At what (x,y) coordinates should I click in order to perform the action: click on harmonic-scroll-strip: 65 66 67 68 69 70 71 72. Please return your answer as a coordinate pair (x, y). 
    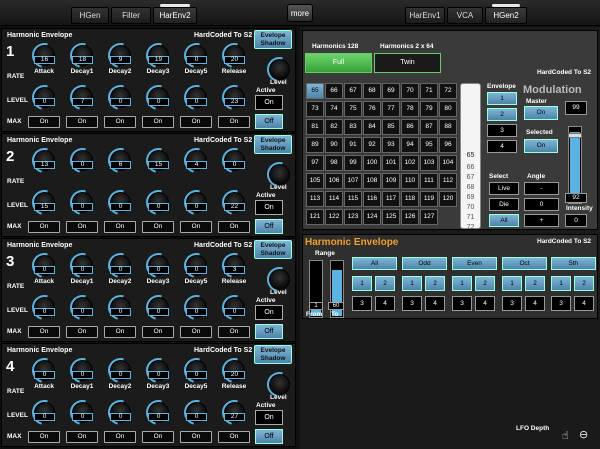
    Looking at the image, I should click on (470, 157).